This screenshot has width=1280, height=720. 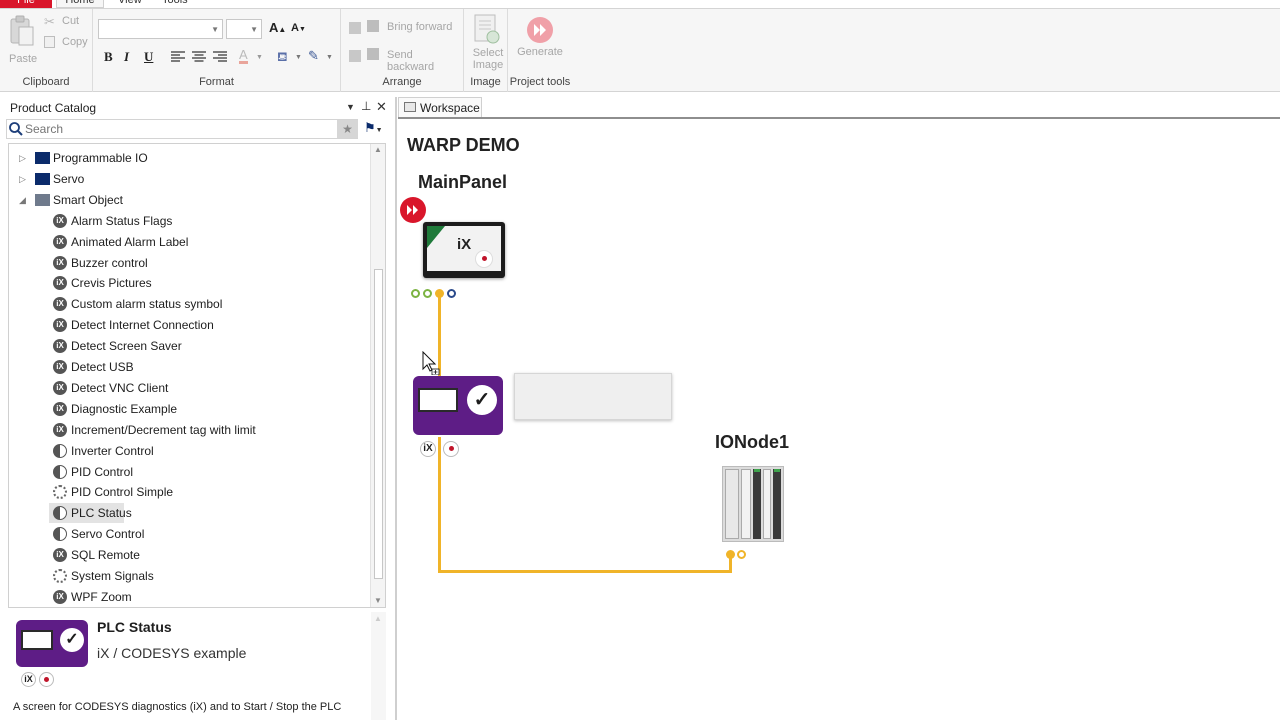 What do you see at coordinates (440, 107) in the screenshot?
I see `tab-workspace: Workspace` at bounding box center [440, 107].